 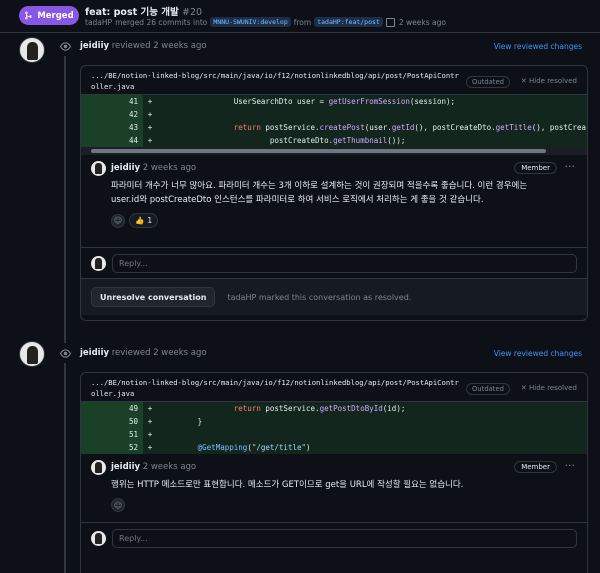 I want to click on pr-title: feat: post 기능 개발 #20, so click(x=143, y=11).